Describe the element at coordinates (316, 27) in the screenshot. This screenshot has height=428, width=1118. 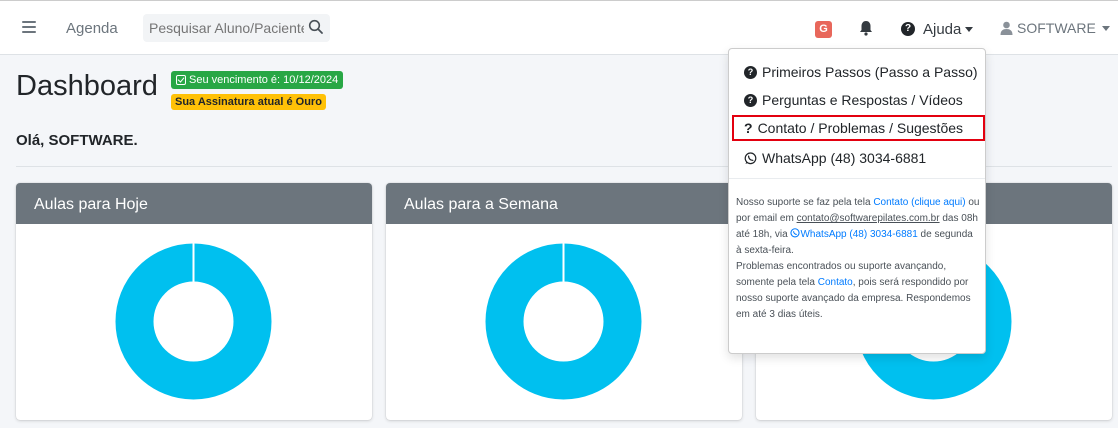
I see `search-icon` at that location.